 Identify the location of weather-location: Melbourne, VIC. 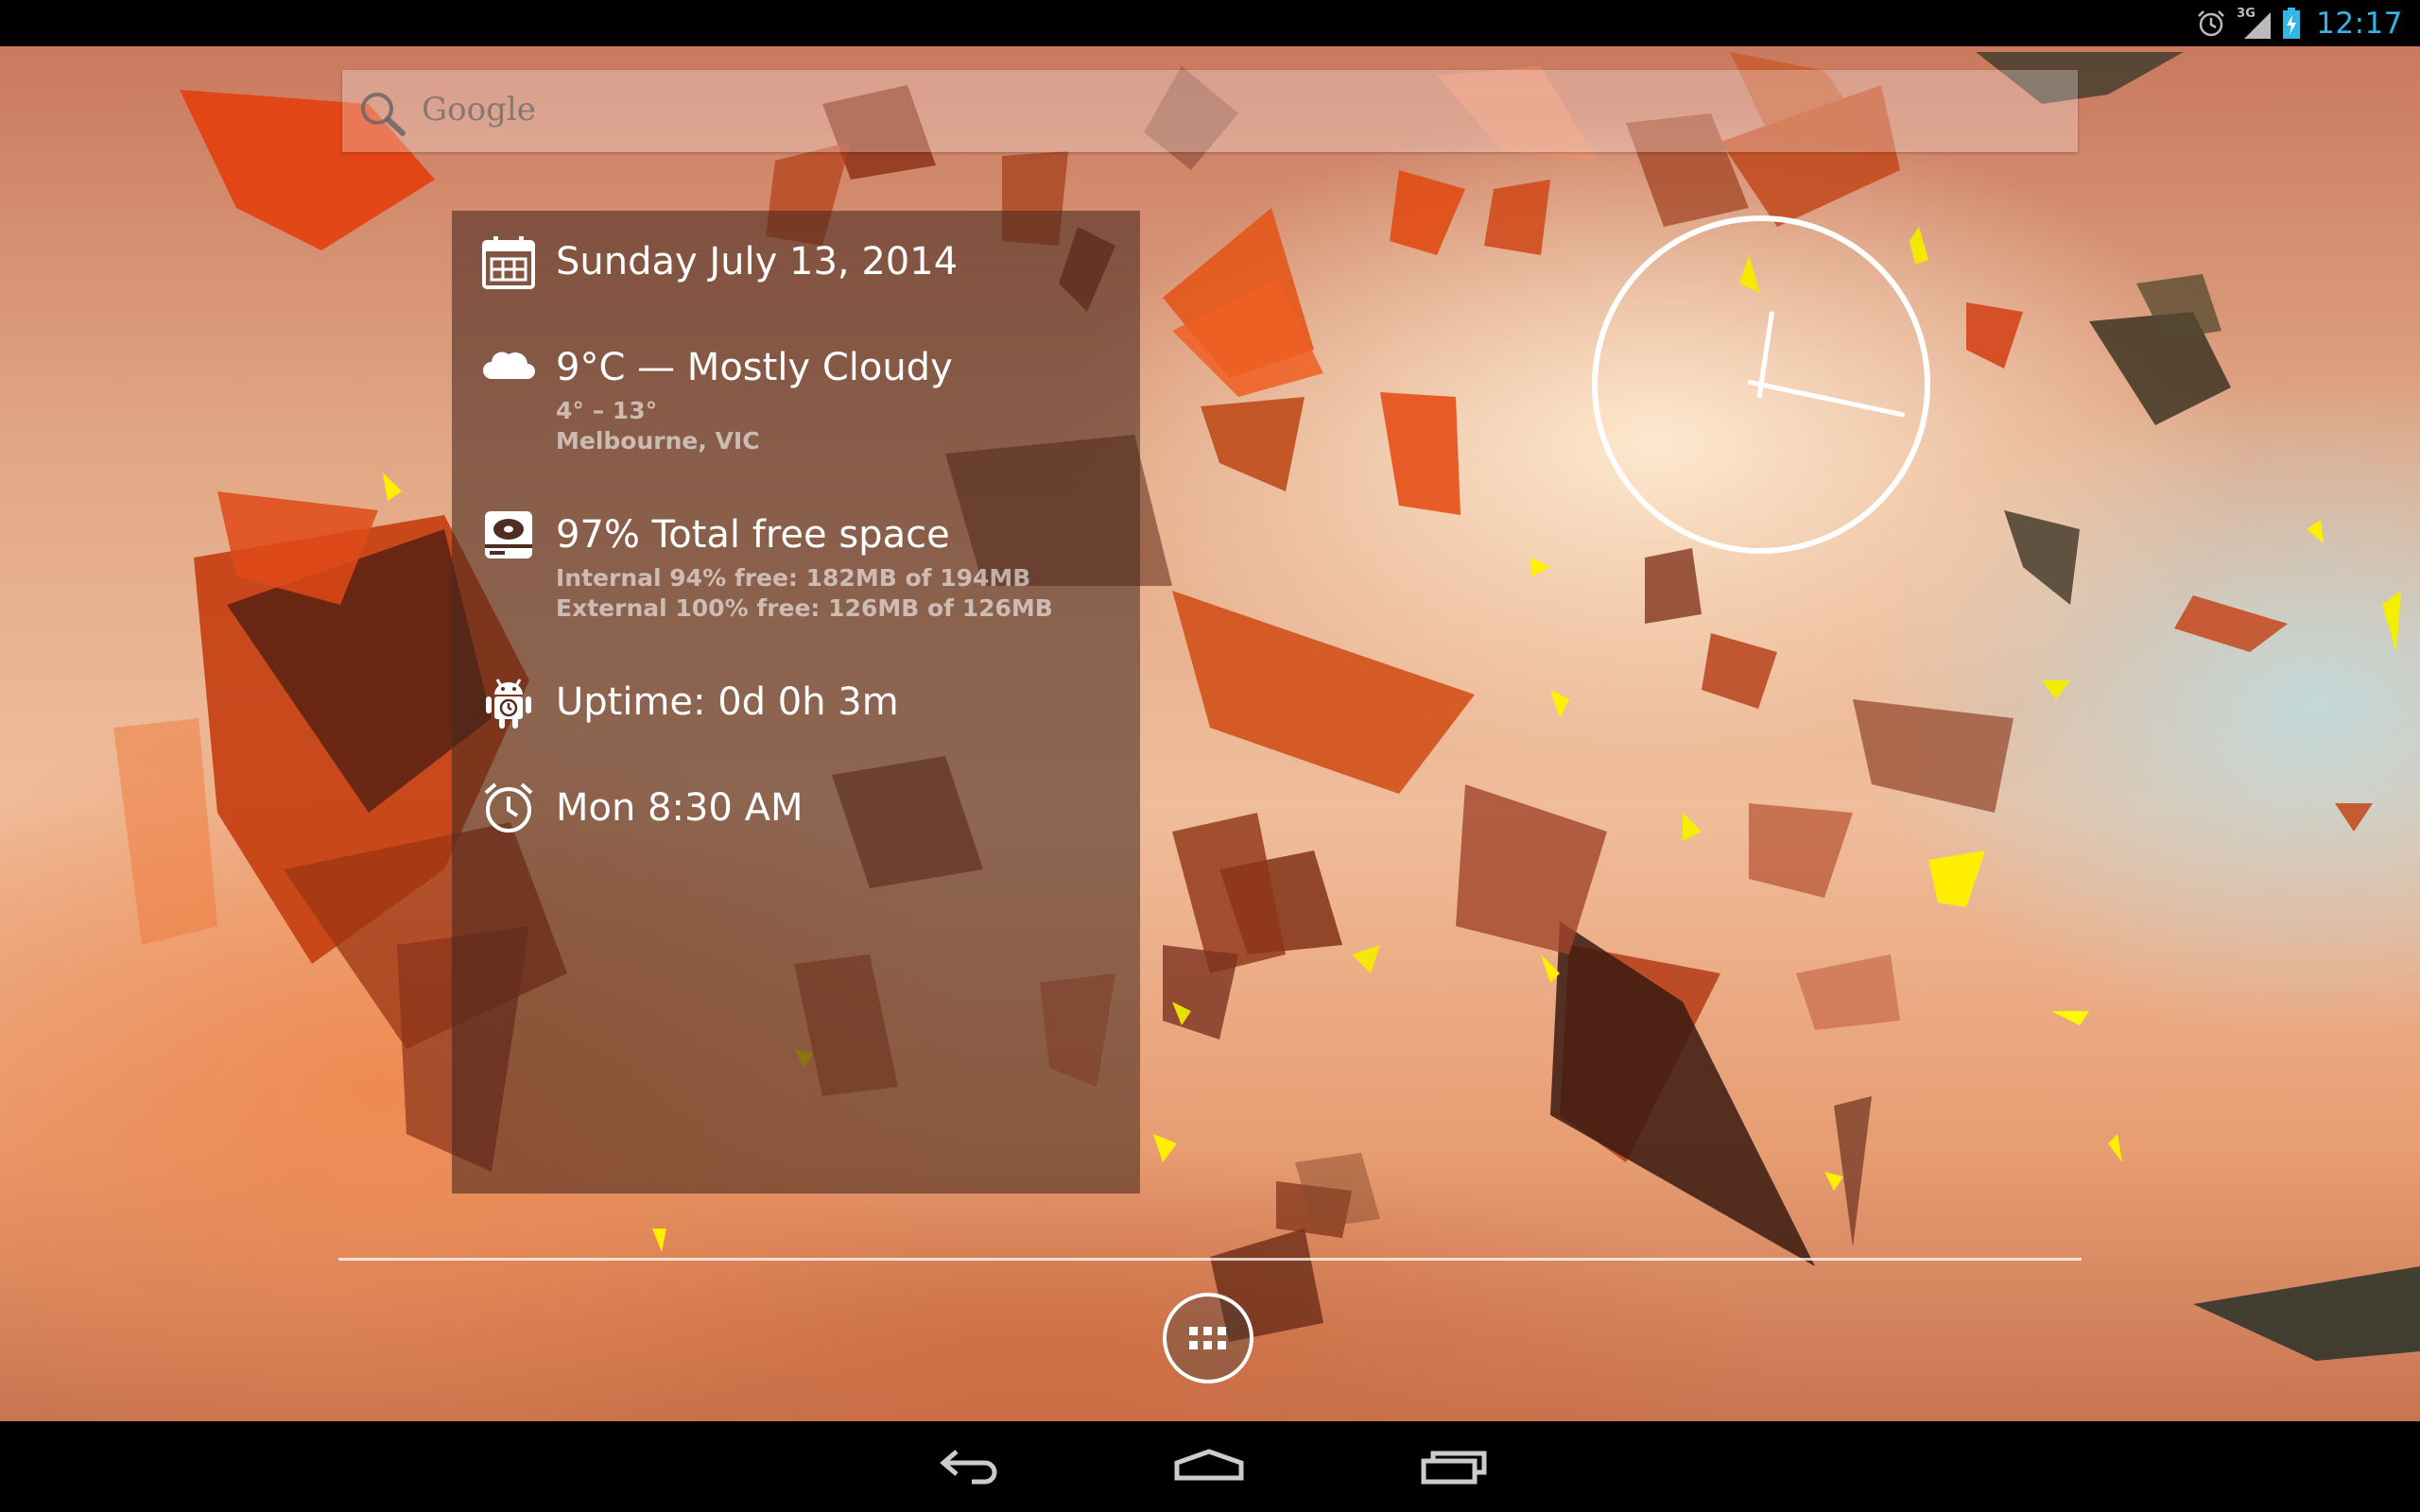
(658, 441).